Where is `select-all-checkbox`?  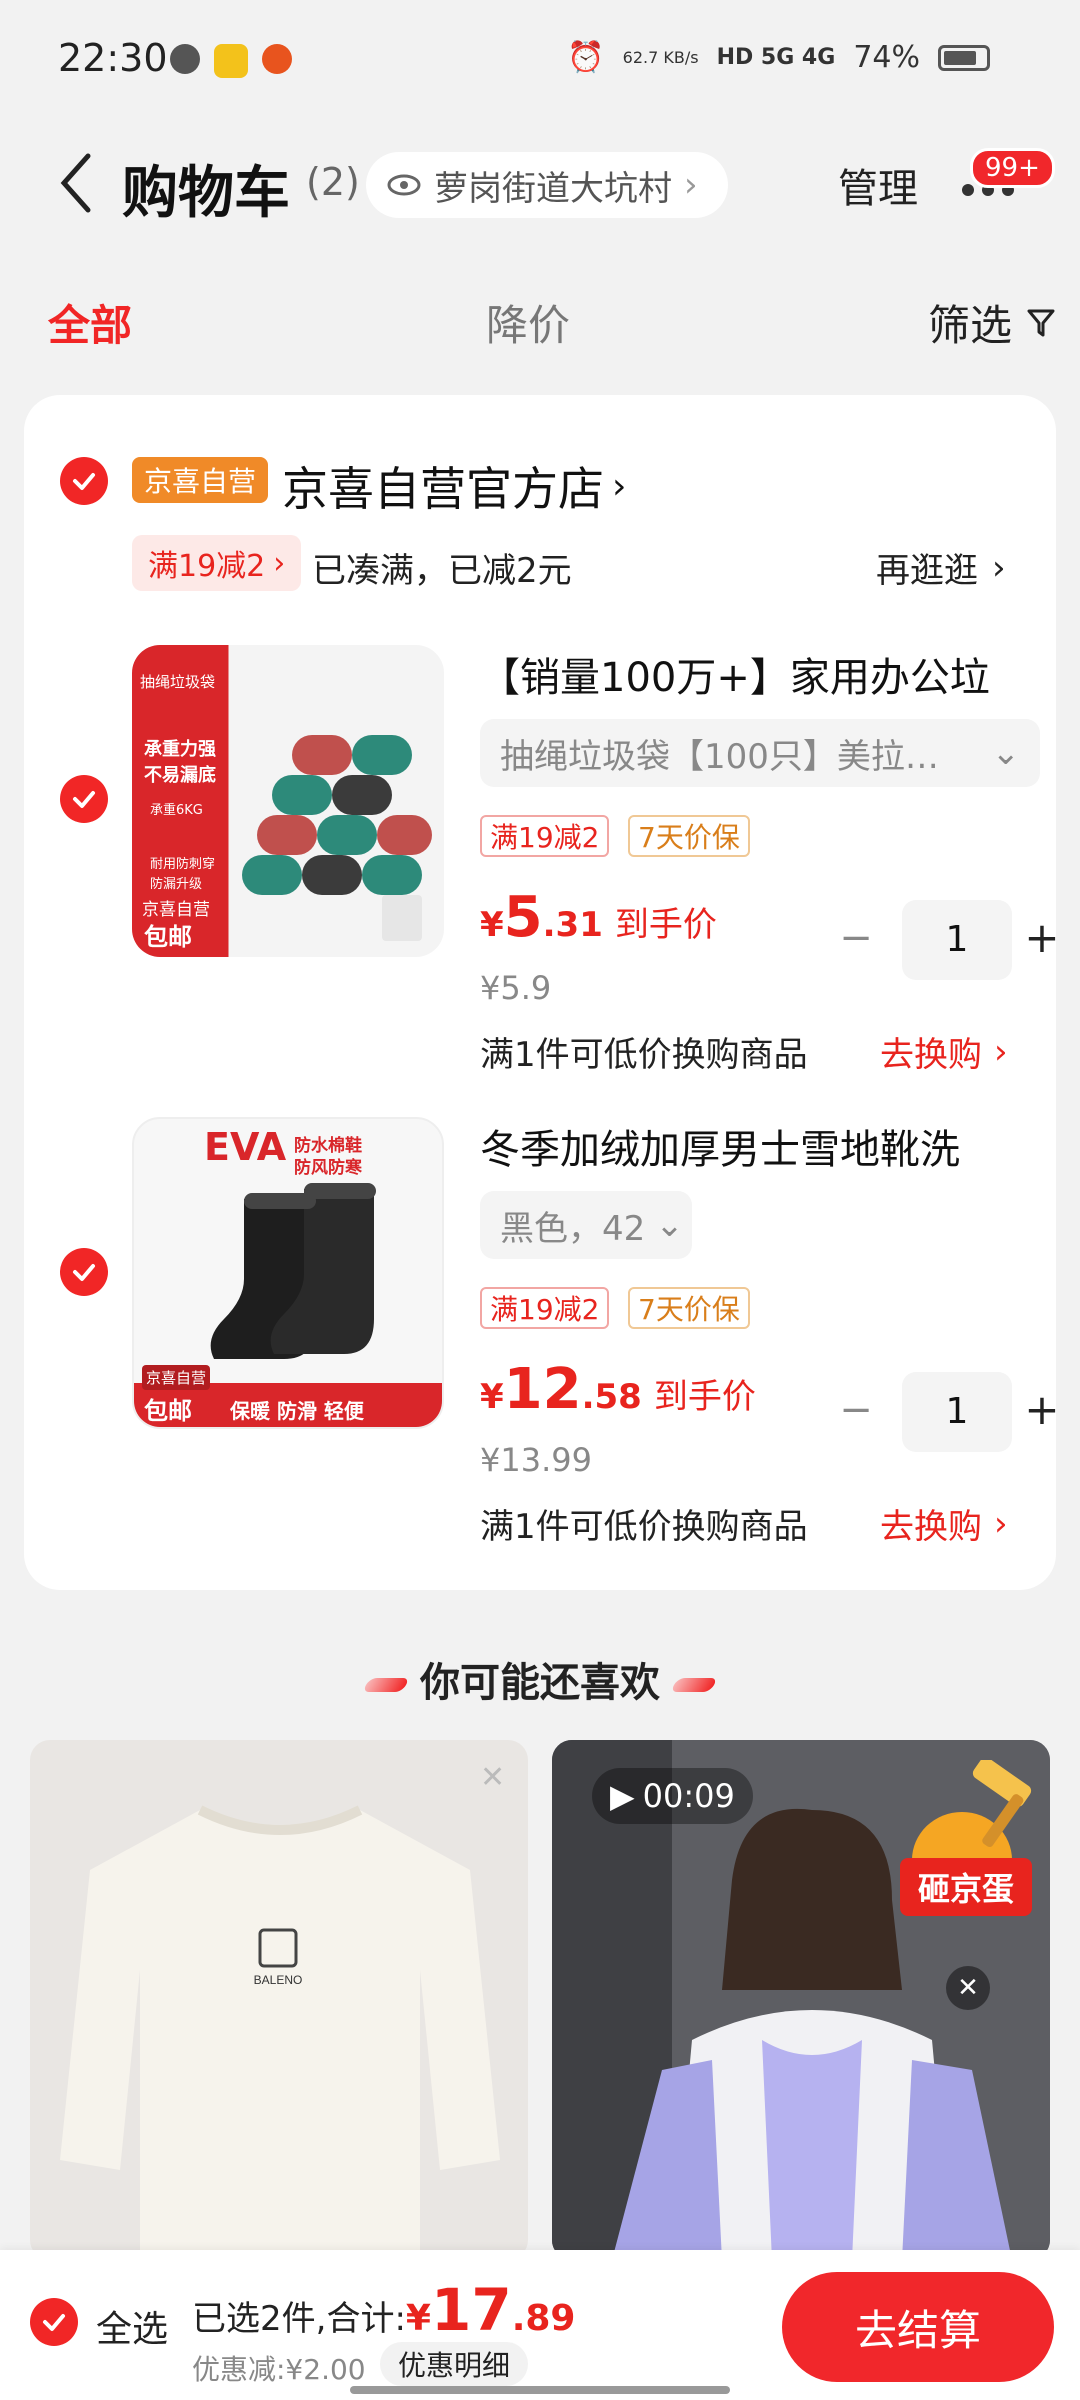 select-all-checkbox is located at coordinates (54, 2322).